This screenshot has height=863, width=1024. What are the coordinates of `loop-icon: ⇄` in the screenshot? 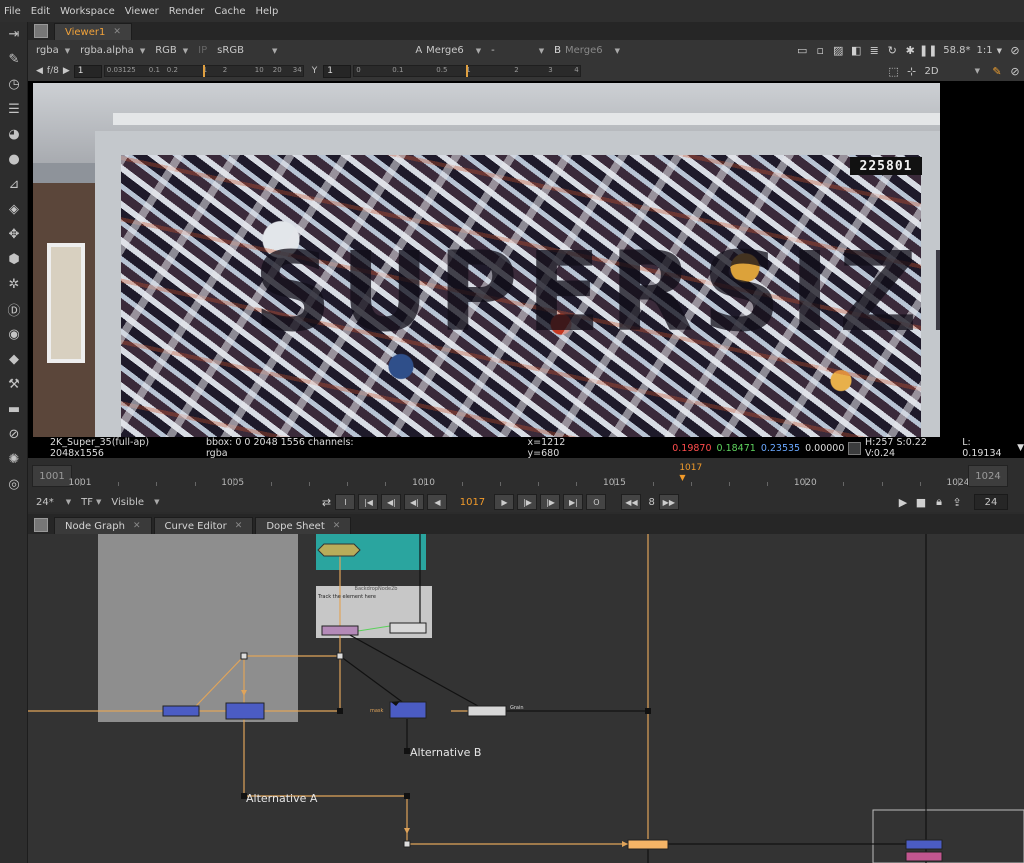 It's located at (326, 502).